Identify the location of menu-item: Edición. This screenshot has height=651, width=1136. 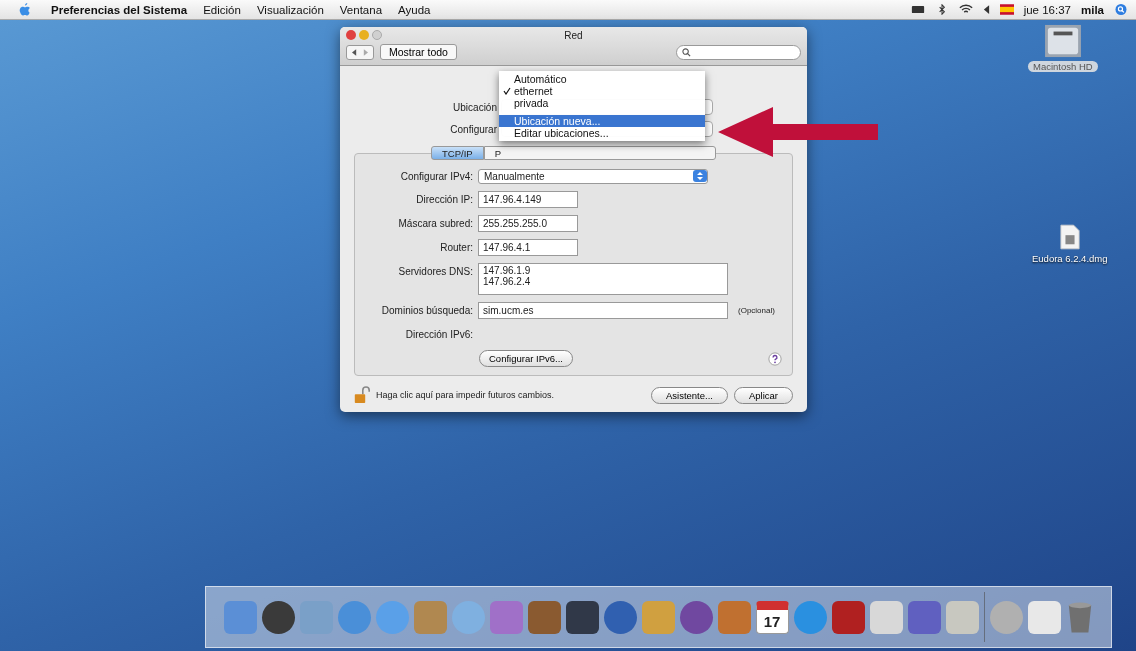
(222, 9).